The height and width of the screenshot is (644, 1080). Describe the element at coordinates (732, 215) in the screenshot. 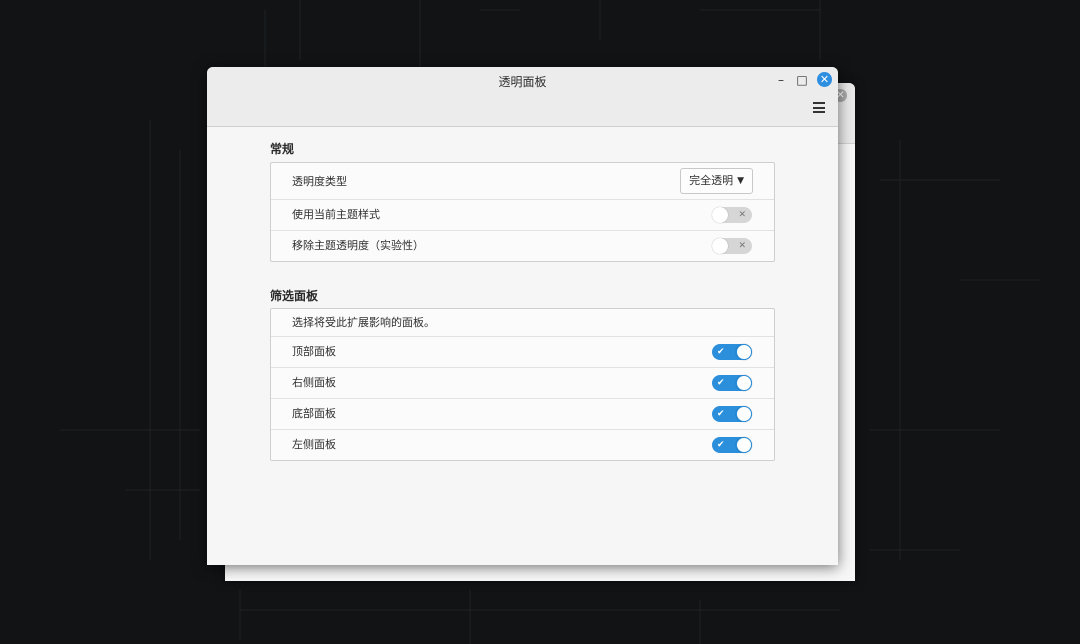

I see `use-theme-style-toggle: ✕` at that location.